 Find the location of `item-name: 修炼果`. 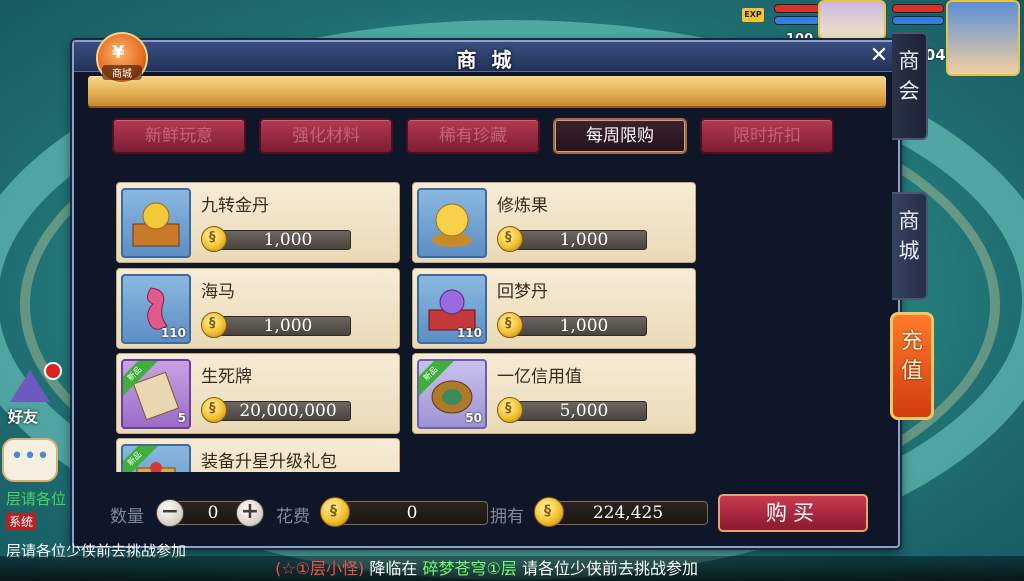

item-name: 修炼果 is located at coordinates (522, 206).